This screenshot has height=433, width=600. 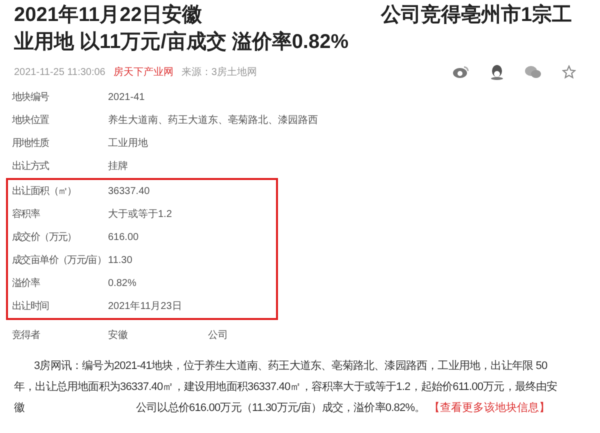 I want to click on chat-bubbles-icon, so click(x=533, y=72).